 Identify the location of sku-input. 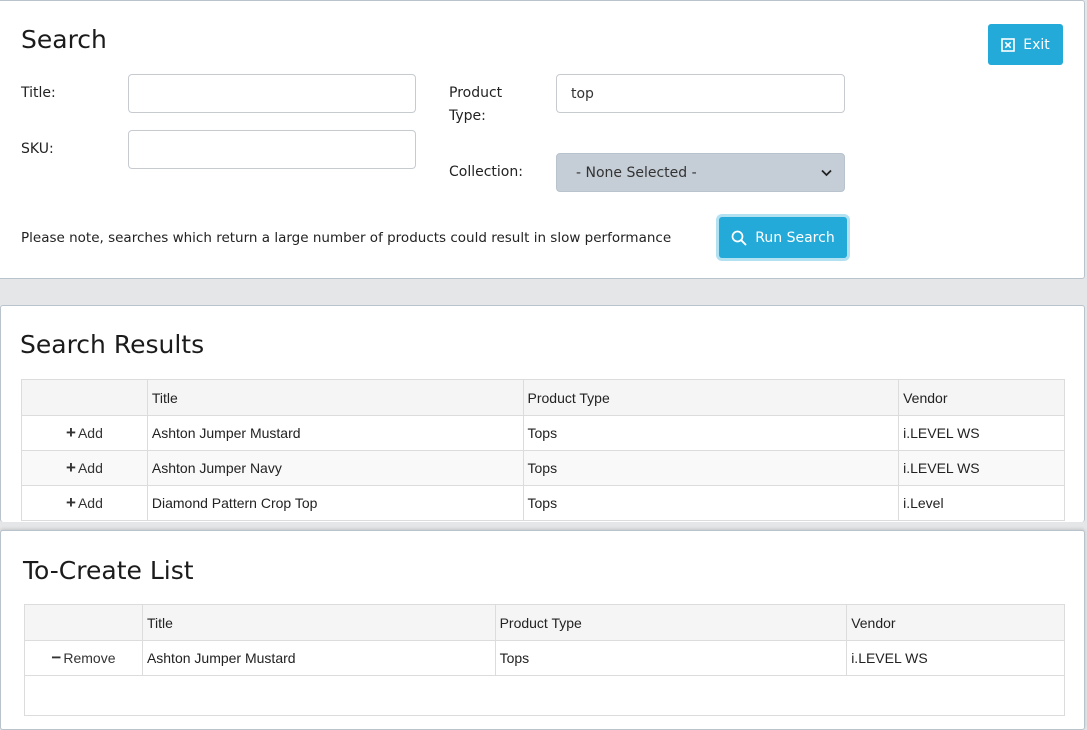
(272, 149).